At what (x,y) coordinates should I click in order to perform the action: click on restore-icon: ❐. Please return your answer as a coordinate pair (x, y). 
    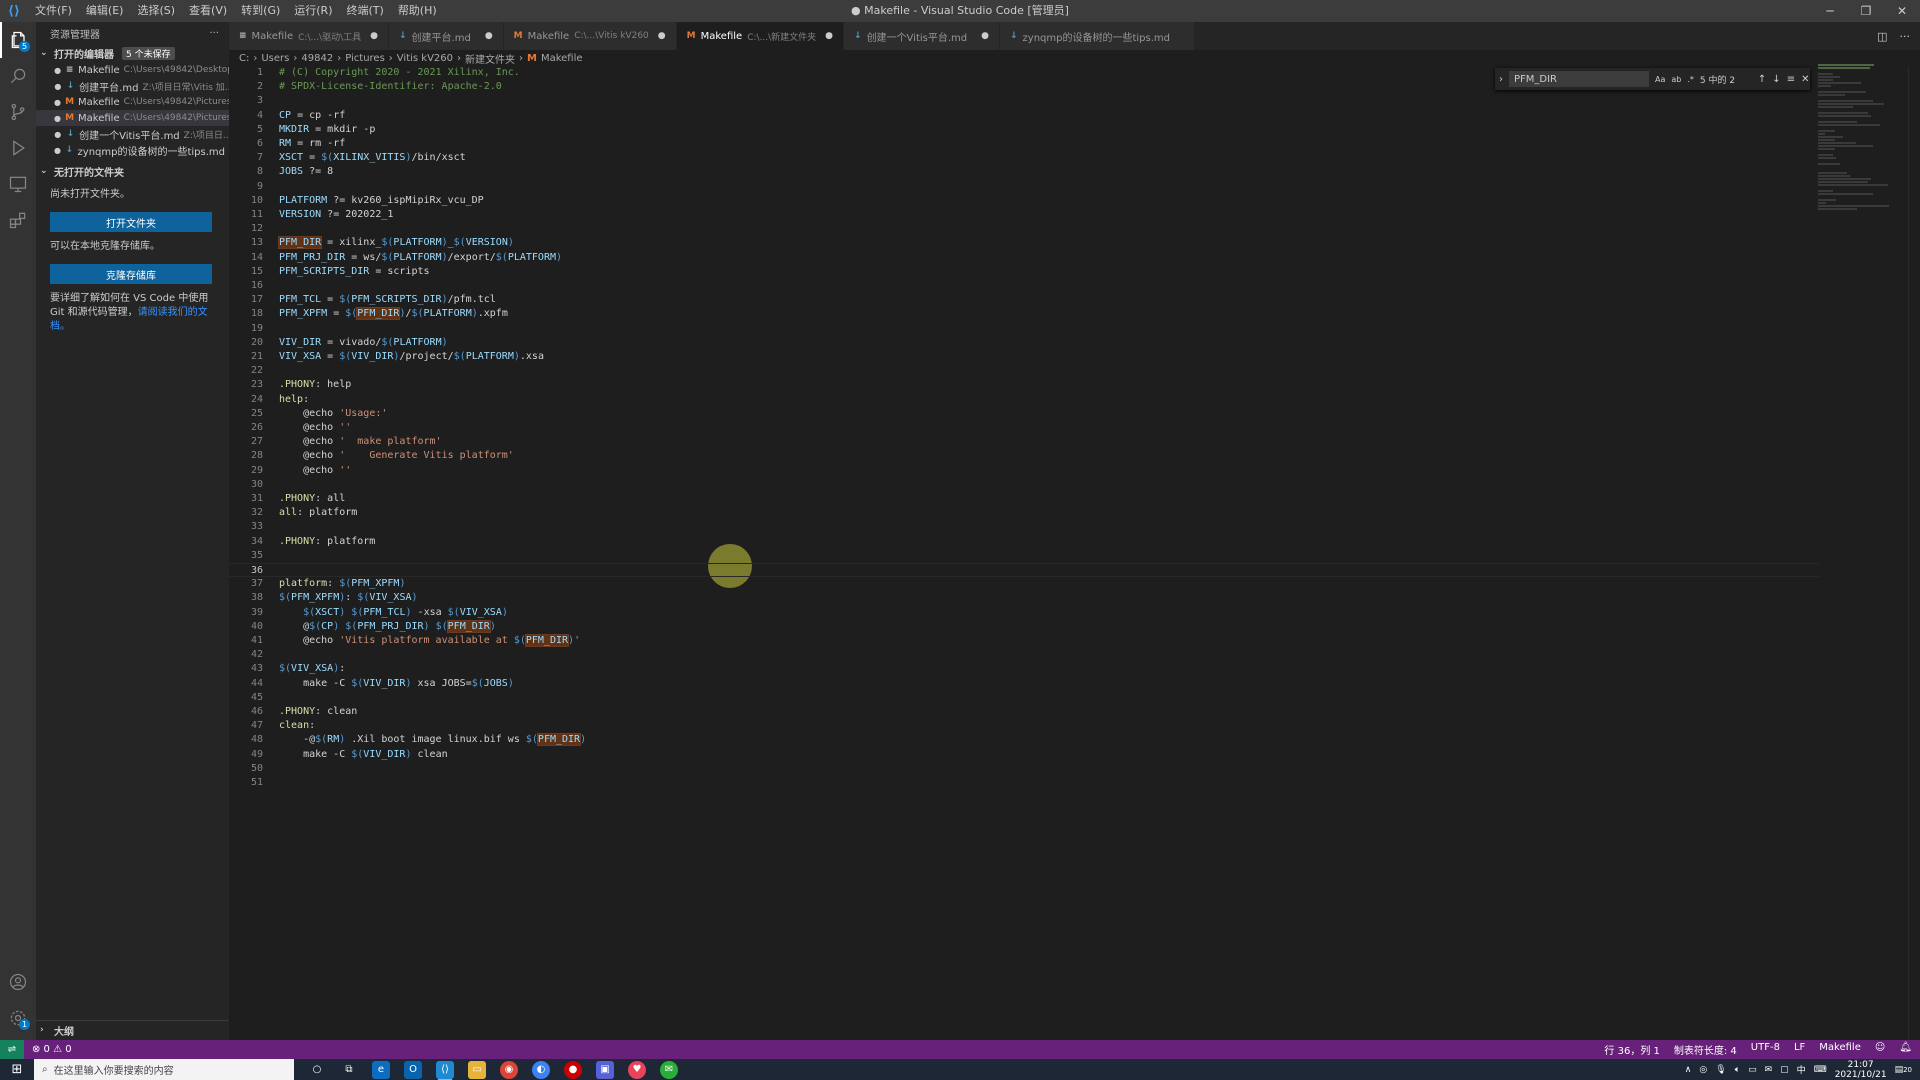
    Looking at the image, I should click on (1866, 11).